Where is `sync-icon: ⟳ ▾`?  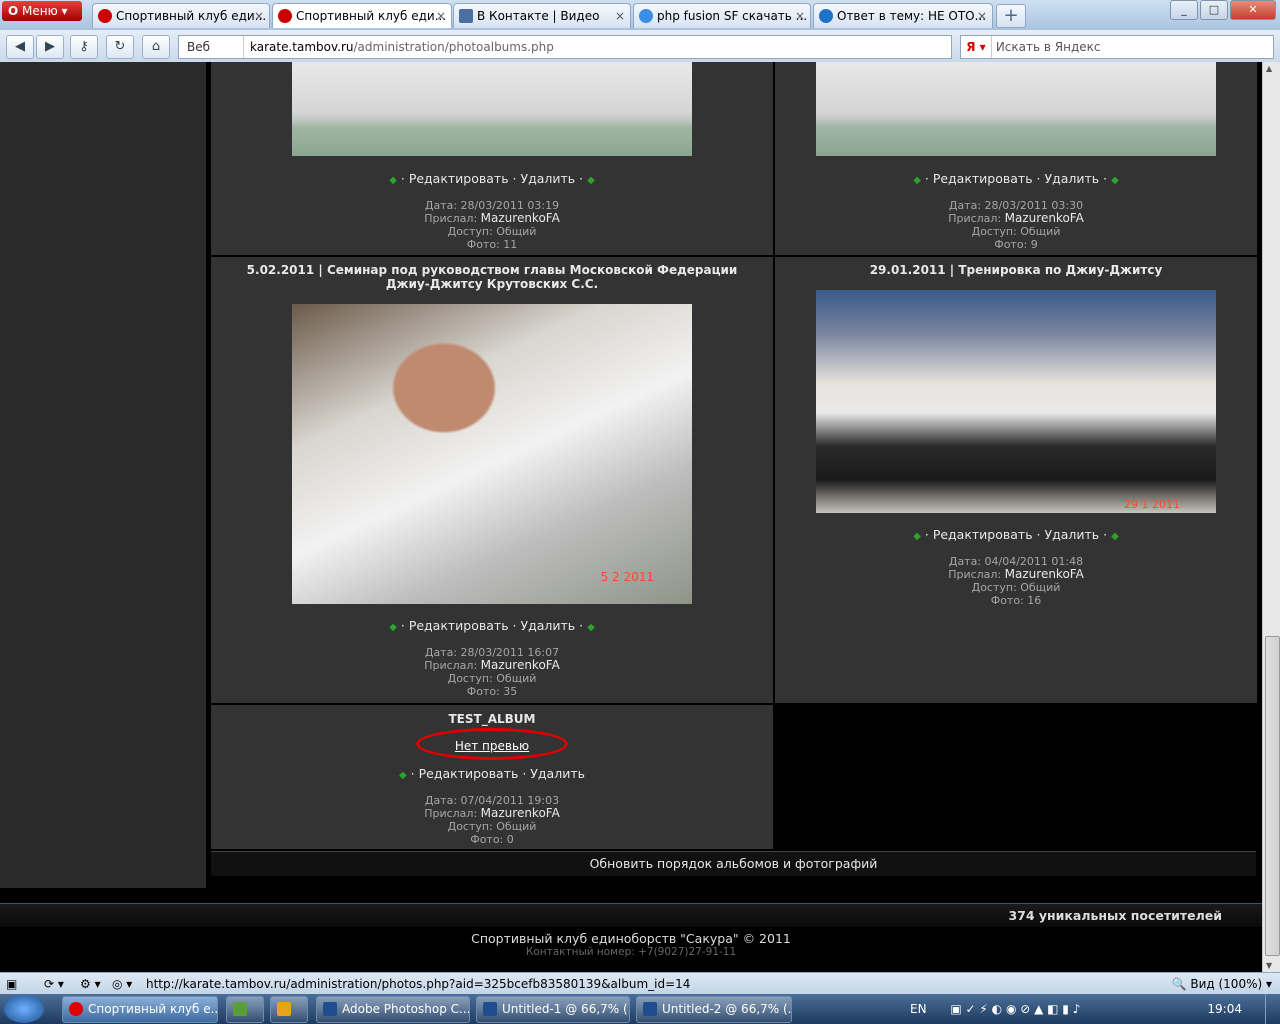
sync-icon: ⟳ ▾ is located at coordinates (54, 984).